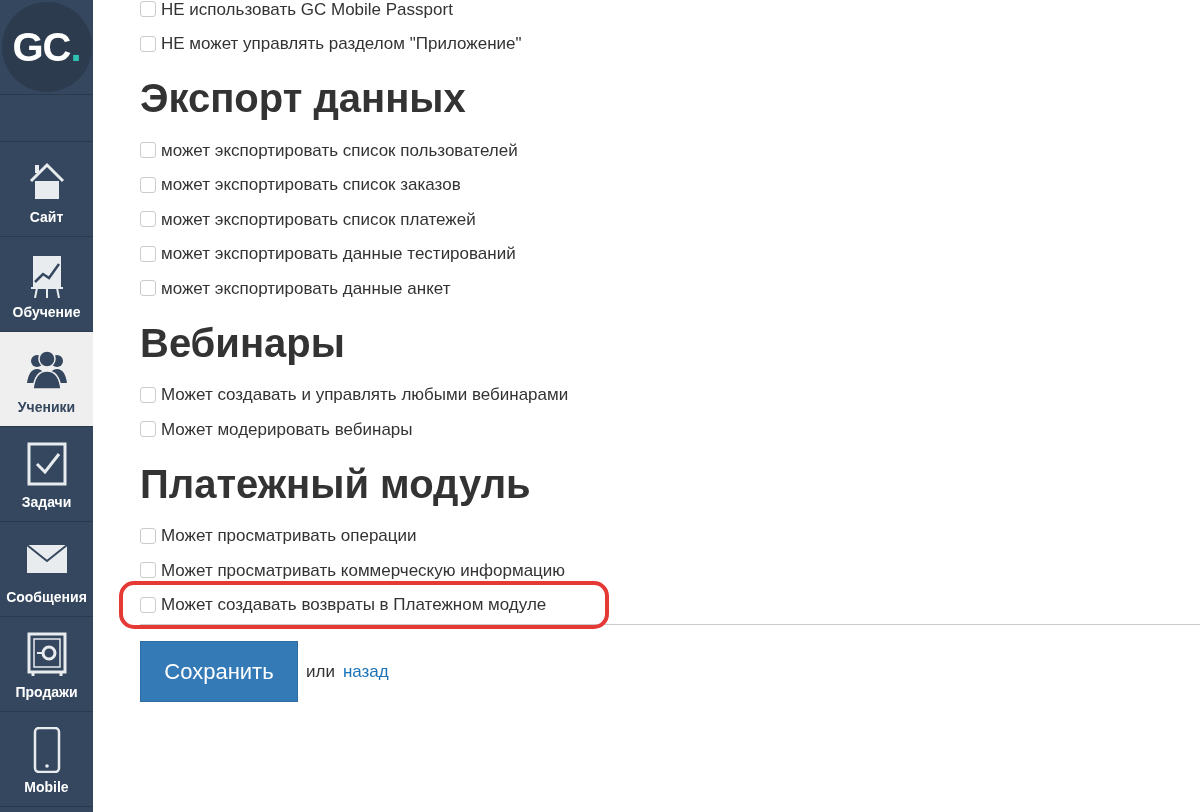 This screenshot has height=812, width=1200. What do you see at coordinates (46, 379) in the screenshot?
I see `sidebar-item: Ученики` at bounding box center [46, 379].